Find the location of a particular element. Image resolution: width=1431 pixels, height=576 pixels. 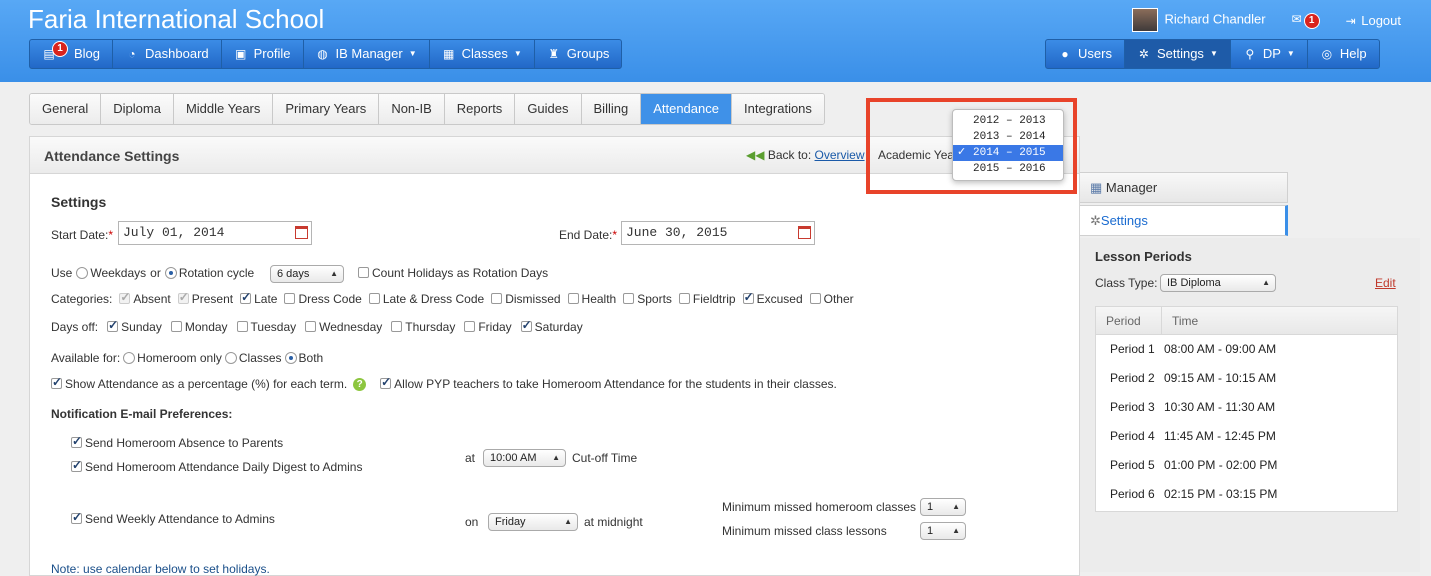

class-type-select: IB Diploma ▲ is located at coordinates (1218, 283).